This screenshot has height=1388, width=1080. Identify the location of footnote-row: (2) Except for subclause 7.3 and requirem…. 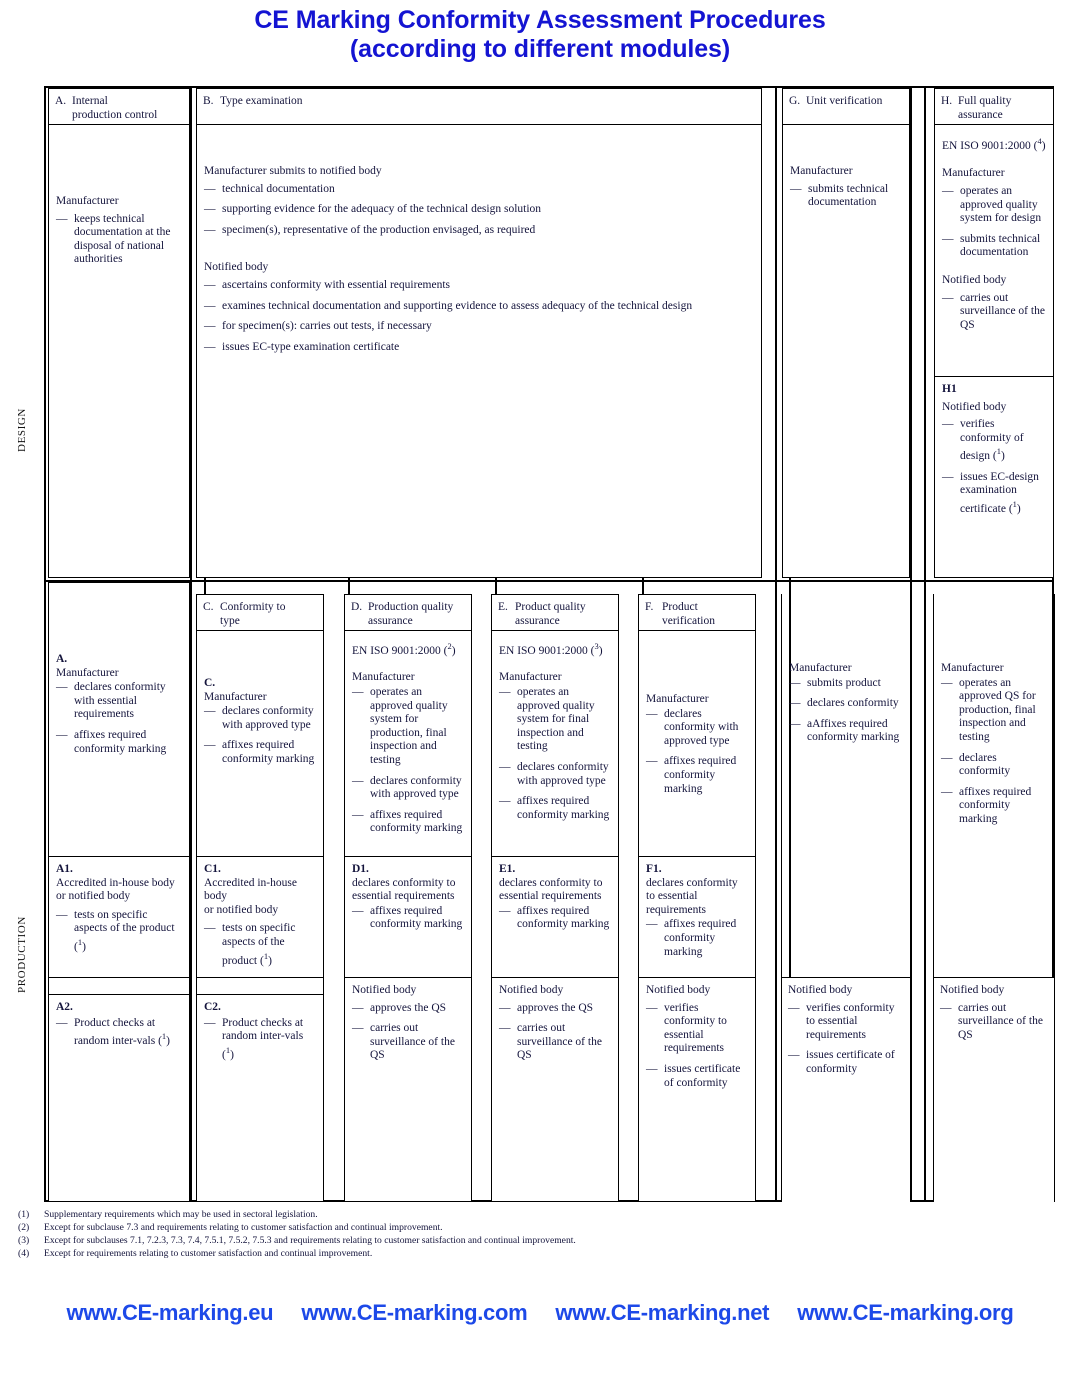
(538, 1227).